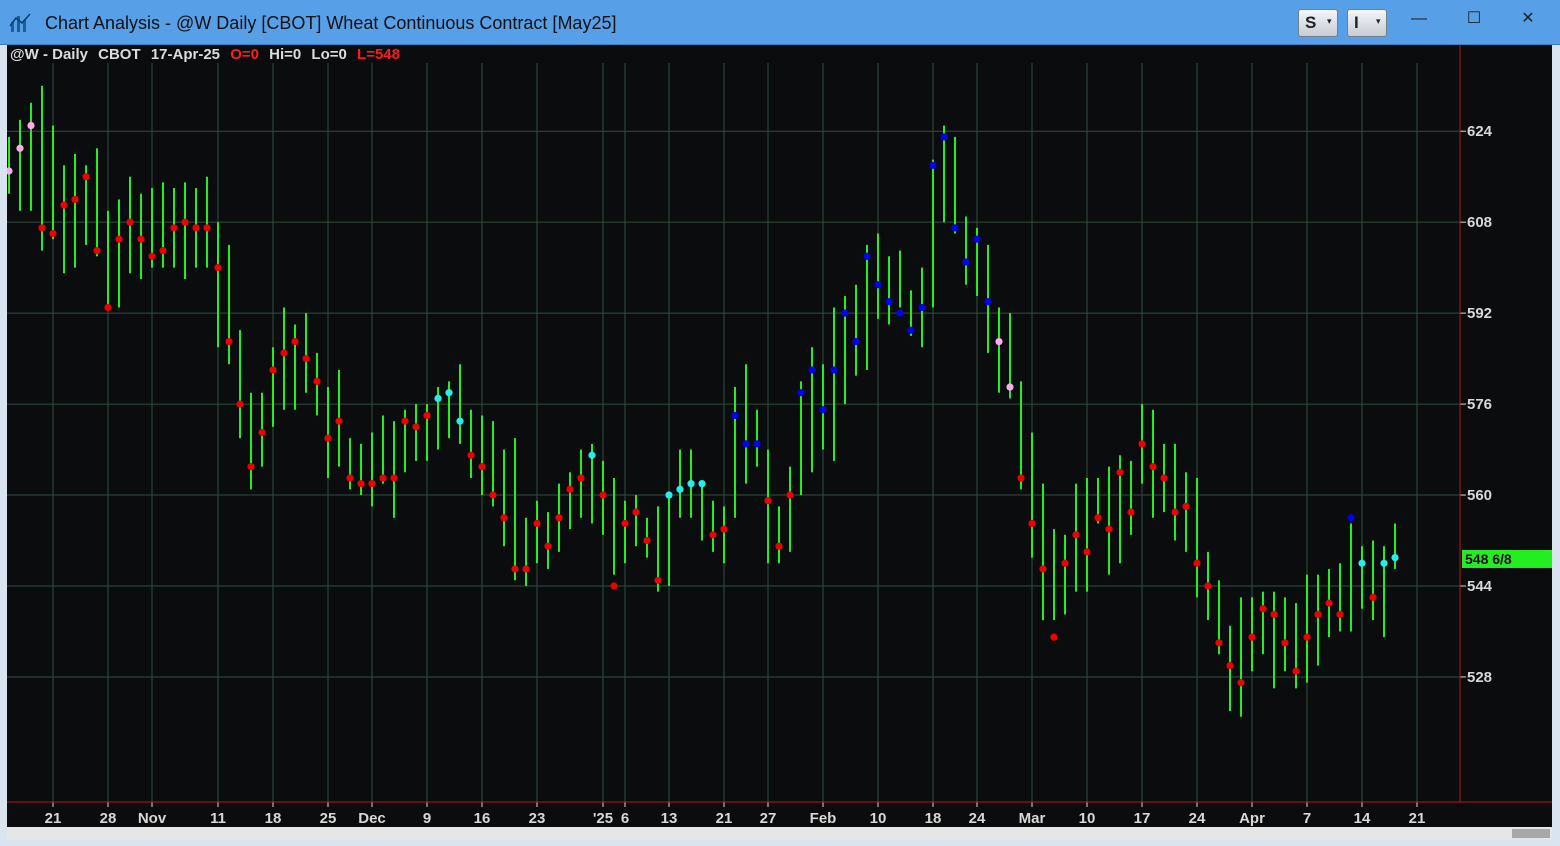  Describe the element at coordinates (108, 818) in the screenshot. I see `x-tick-label: 28` at that location.